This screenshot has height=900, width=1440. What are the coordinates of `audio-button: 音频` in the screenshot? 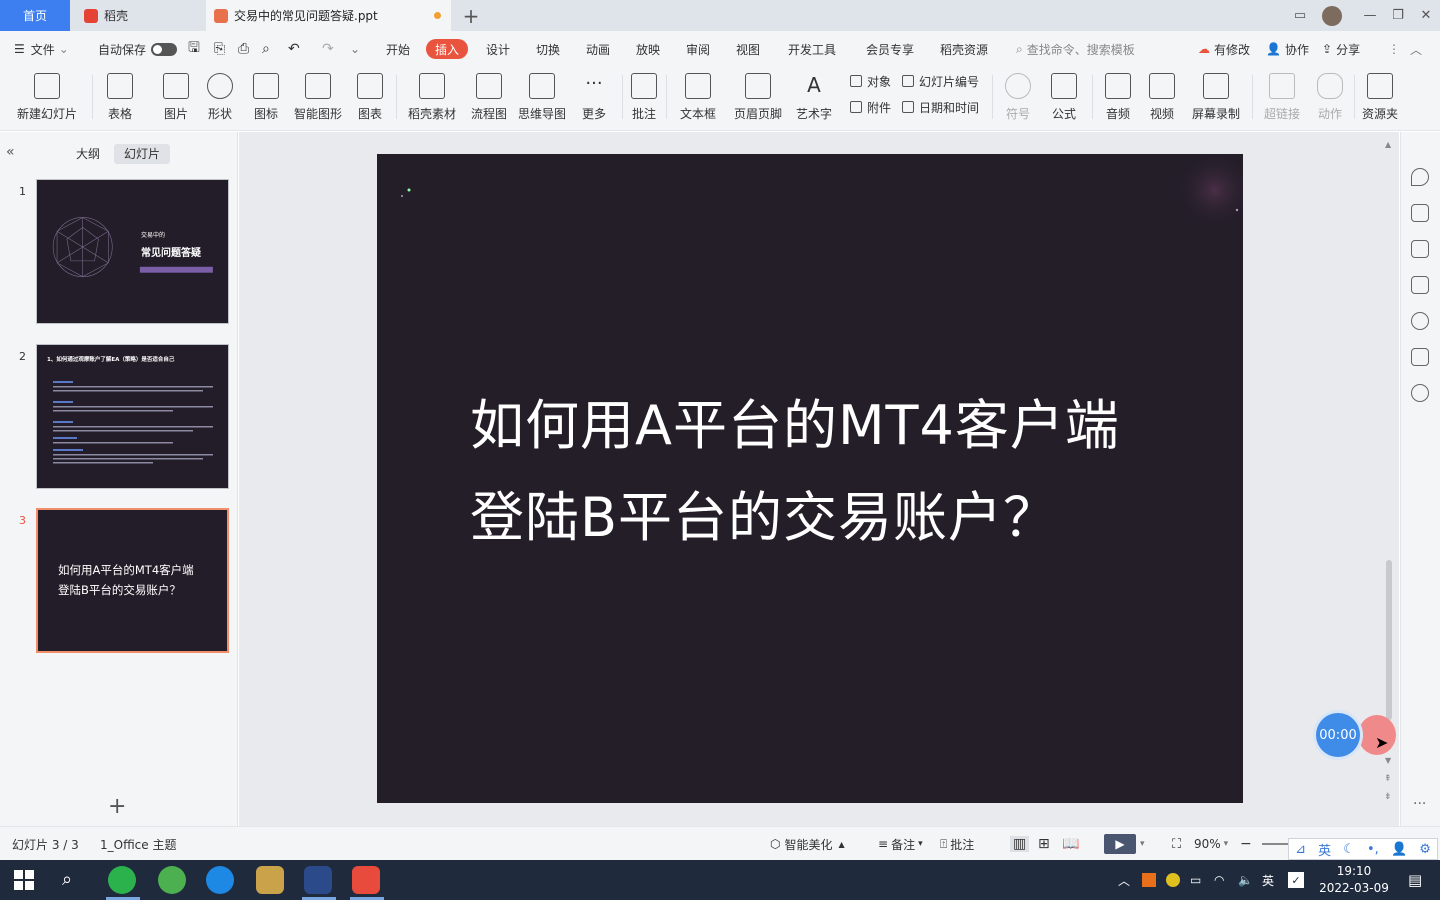 It's located at (1118, 98).